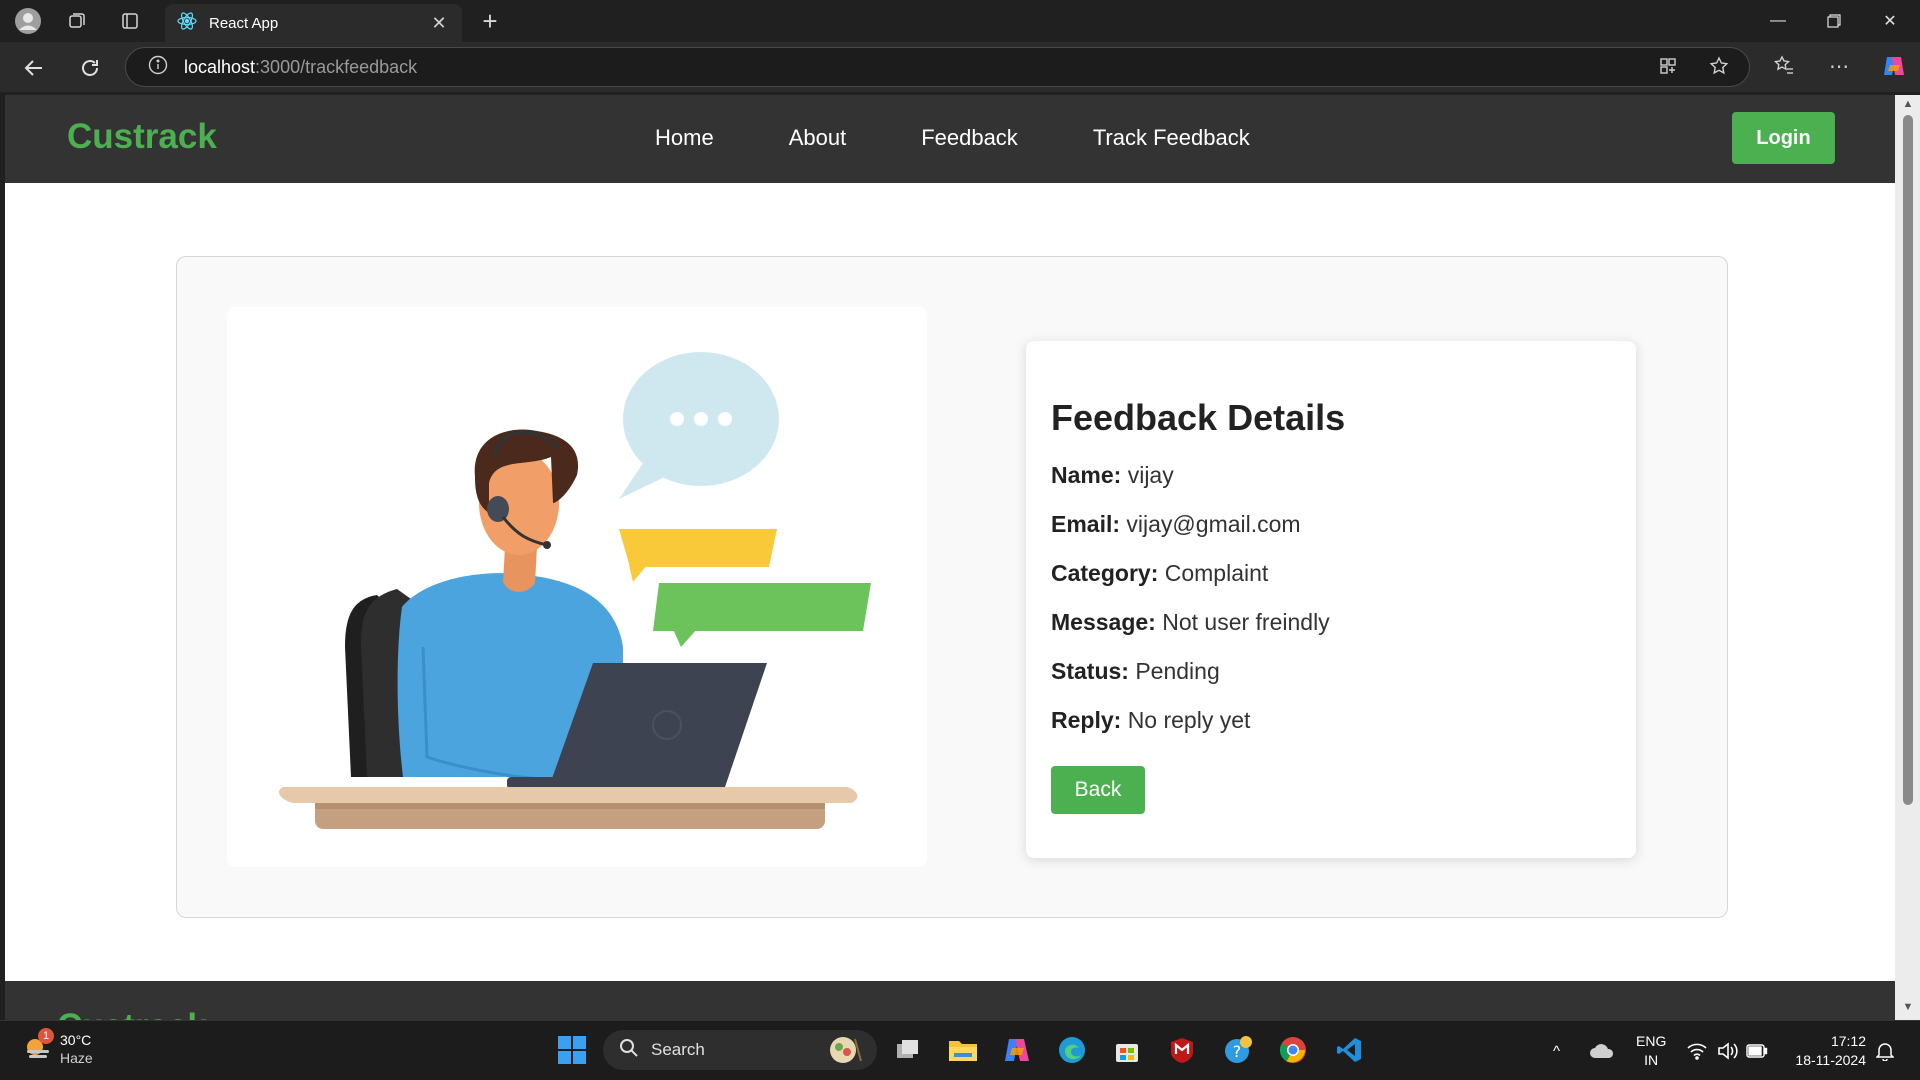  What do you see at coordinates (1757, 1050) in the screenshot?
I see `battery-icon` at bounding box center [1757, 1050].